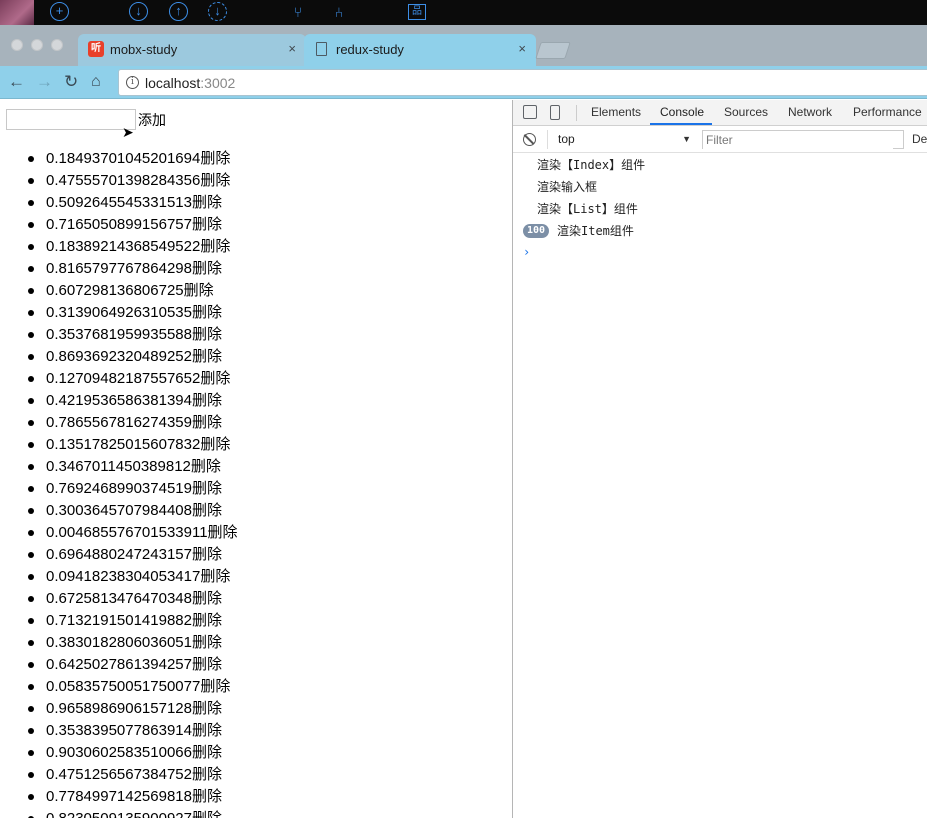 The width and height of the screenshot is (927, 818). I want to click on repeat-count-badge: 100, so click(536, 231).